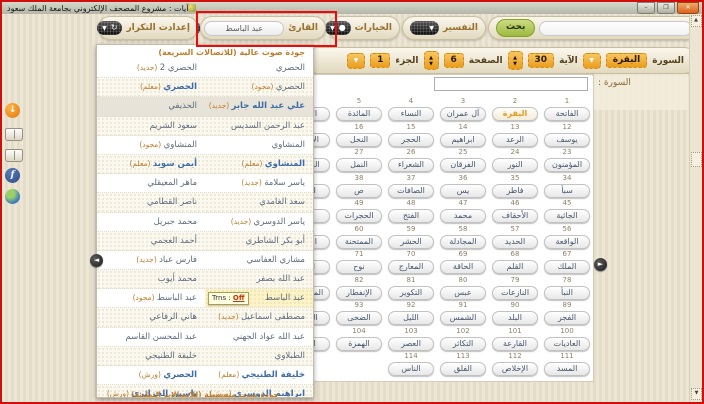  I want to click on maximize-button: ❐, so click(666, 8).